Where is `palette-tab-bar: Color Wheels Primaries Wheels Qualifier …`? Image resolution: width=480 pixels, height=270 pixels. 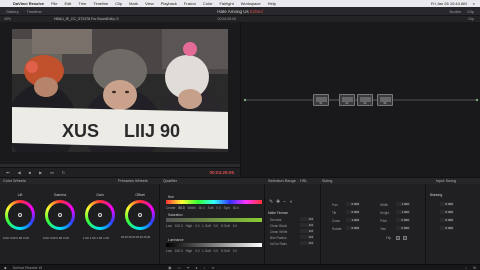 palette-tab-bar: Color Wheels Primaries Wheels Qualifier … is located at coordinates (240, 180).